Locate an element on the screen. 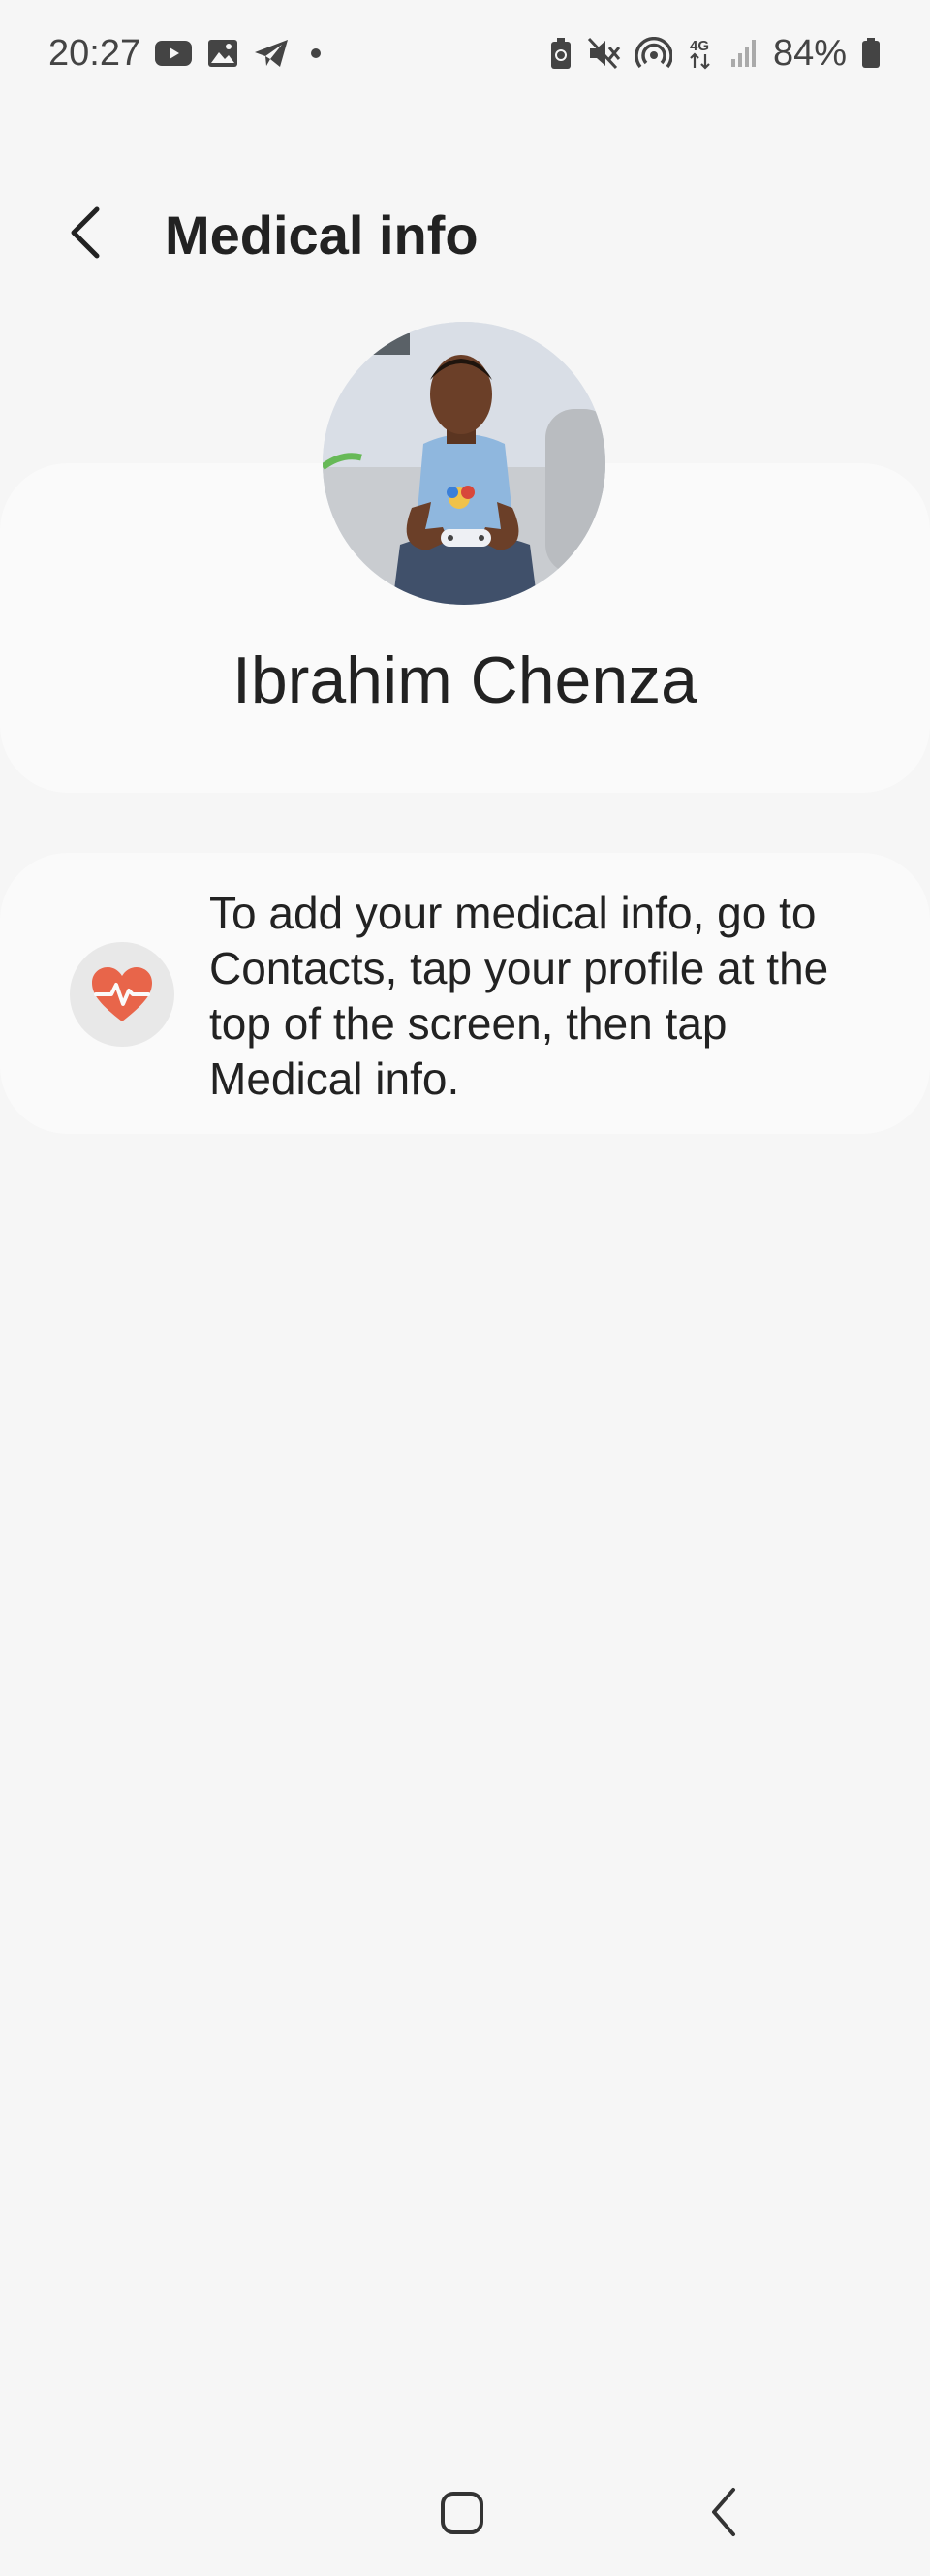 This screenshot has height=2576, width=930. battery-icon is located at coordinates (871, 53).